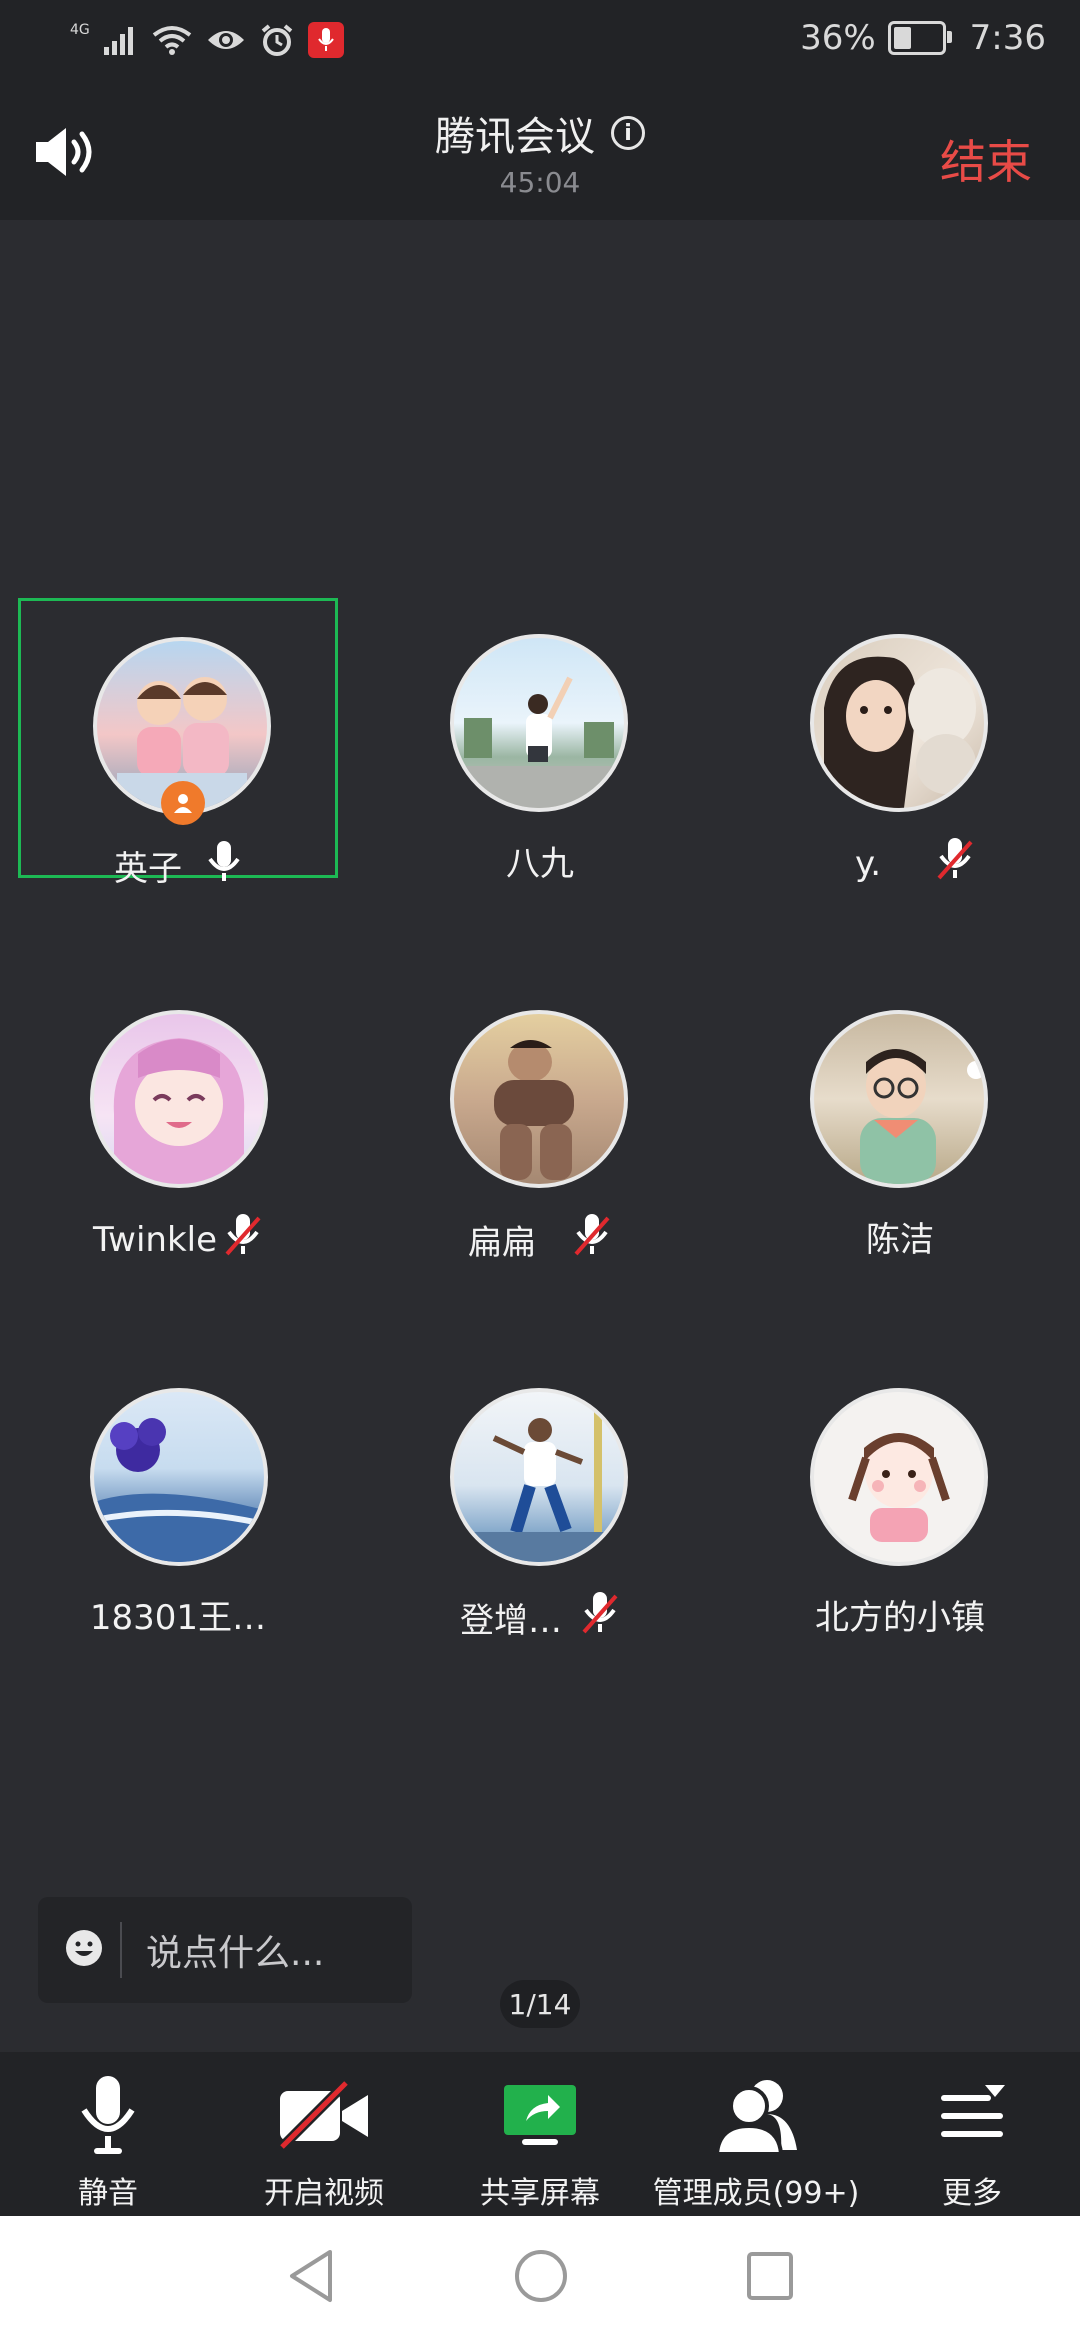 The height and width of the screenshot is (2340, 1080). Describe the element at coordinates (986, 159) in the screenshot. I see `end-meeting-button: 结束` at that location.